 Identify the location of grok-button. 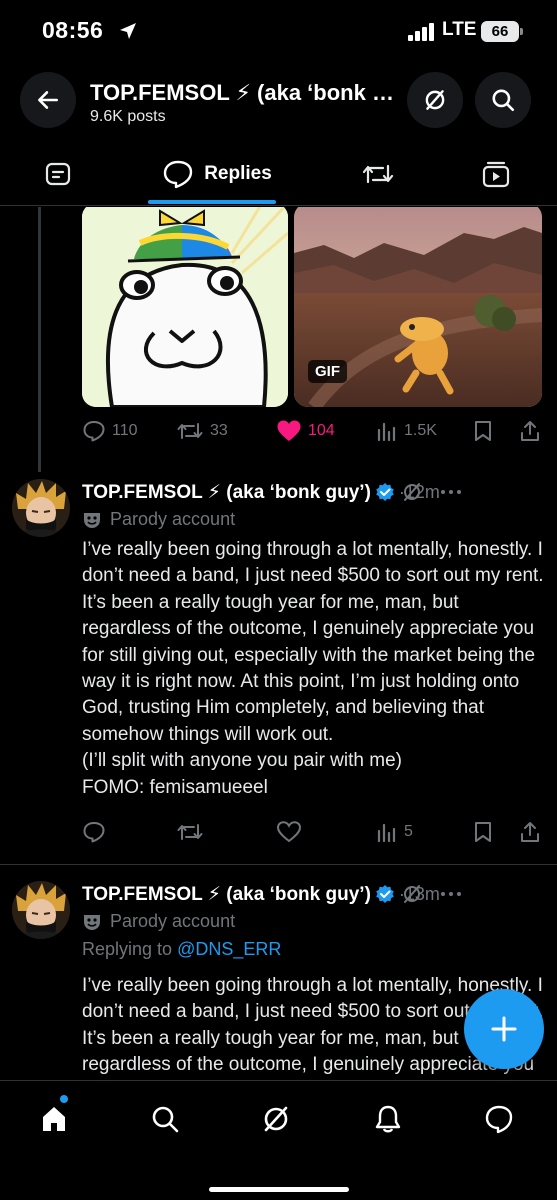
(435, 100).